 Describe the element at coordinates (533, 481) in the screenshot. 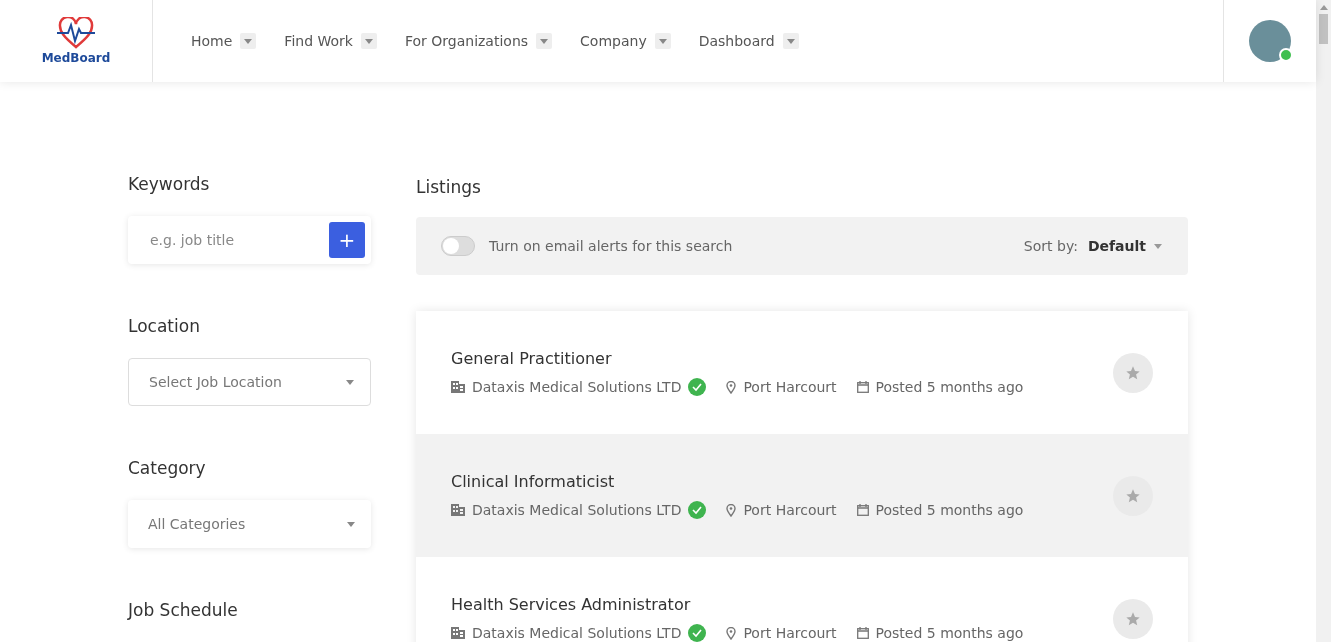

I see `job-title: Clinical Informaticist` at that location.